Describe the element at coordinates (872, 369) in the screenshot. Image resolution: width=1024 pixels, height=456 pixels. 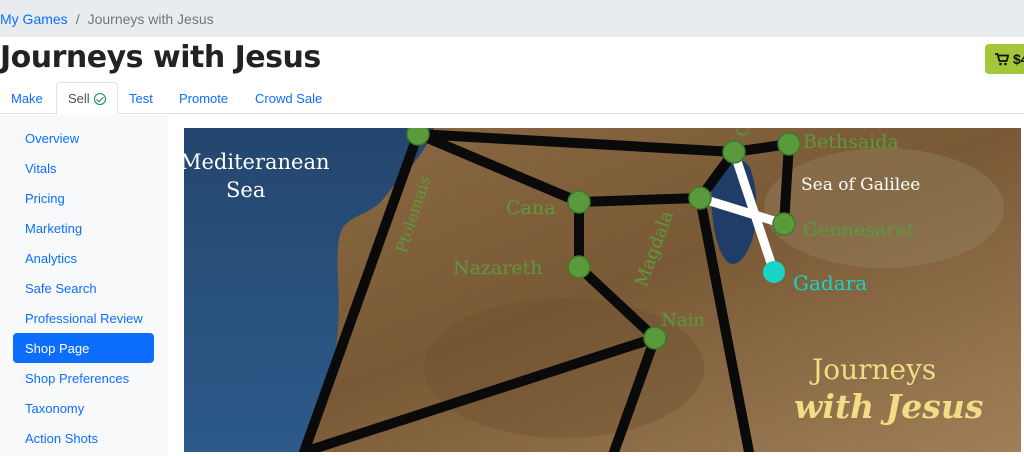
I see `logo-line1: Journeys` at that location.